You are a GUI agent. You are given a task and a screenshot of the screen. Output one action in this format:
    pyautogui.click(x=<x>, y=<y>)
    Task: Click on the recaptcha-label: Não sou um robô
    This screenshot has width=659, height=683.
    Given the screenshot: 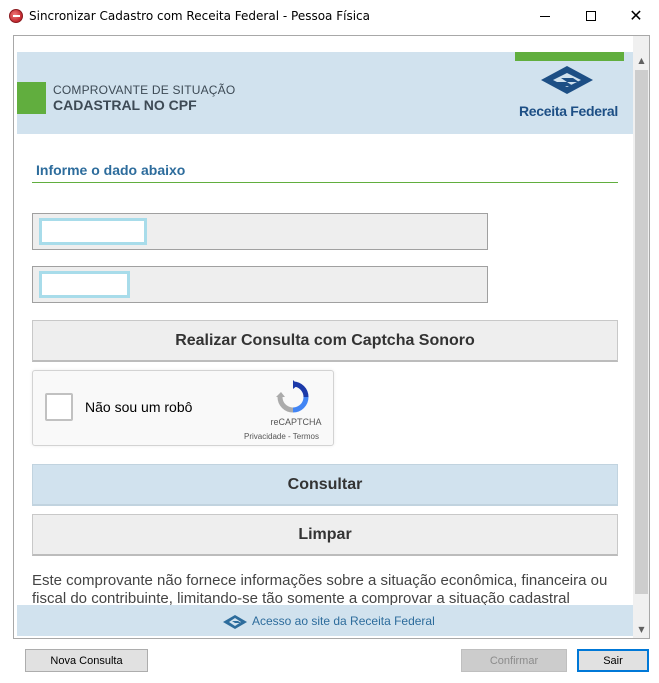 What is the action you would take?
    pyautogui.click(x=139, y=407)
    